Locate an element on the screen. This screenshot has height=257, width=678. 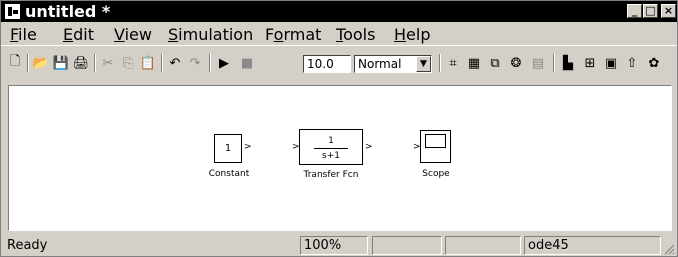
fraction-bar is located at coordinates (331, 148).